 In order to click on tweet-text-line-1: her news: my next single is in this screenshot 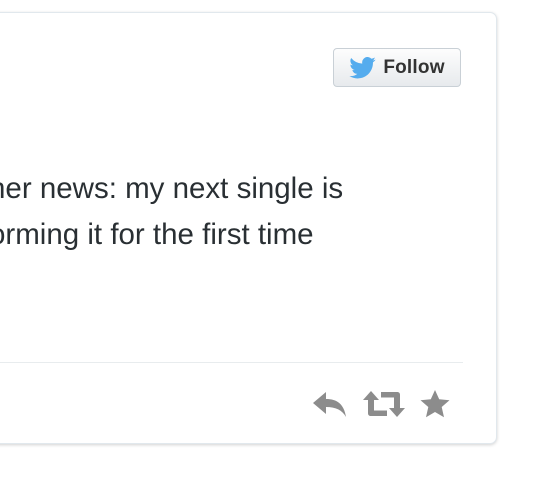, I will do `click(172, 188)`.